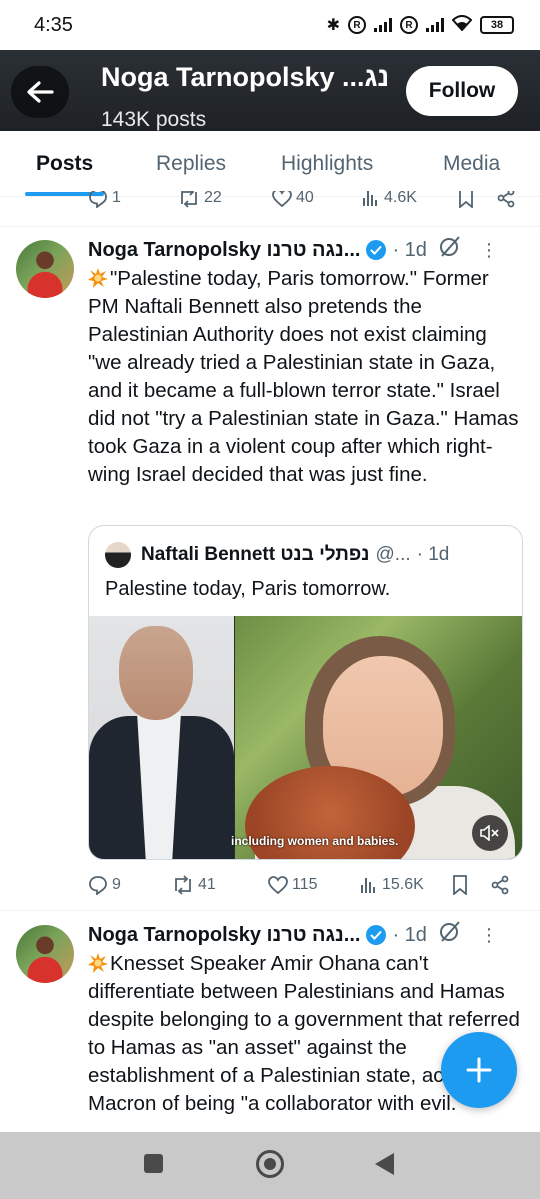 This screenshot has height=1199, width=540. I want to click on system-back-button, so click(384, 1164).